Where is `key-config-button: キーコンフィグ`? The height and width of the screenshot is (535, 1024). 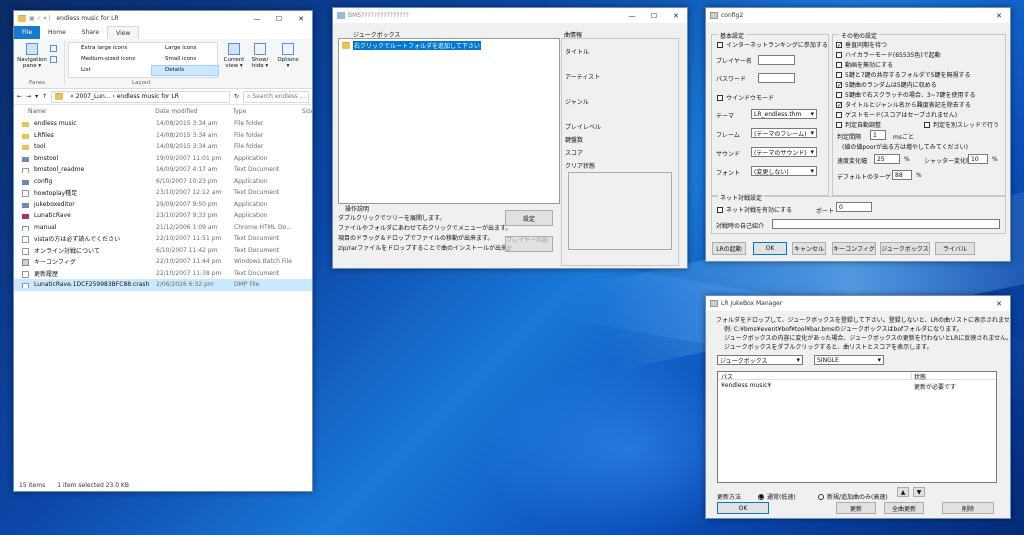
key-config-button: キーコンフィグ is located at coordinates (854, 248).